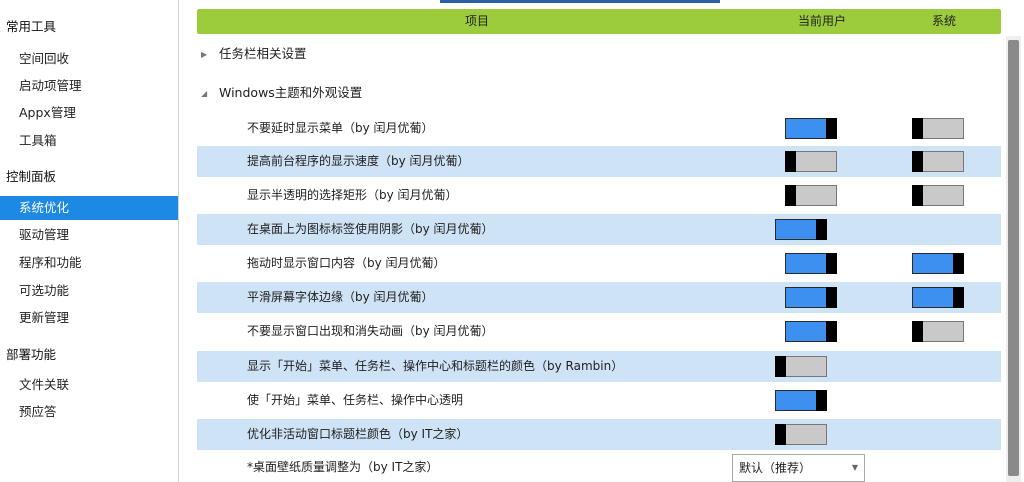  Describe the element at coordinates (599, 467) in the screenshot. I see `table-row: *桌面壁纸质量调整为（by IT之家） 默认（推荐） ▼` at that location.